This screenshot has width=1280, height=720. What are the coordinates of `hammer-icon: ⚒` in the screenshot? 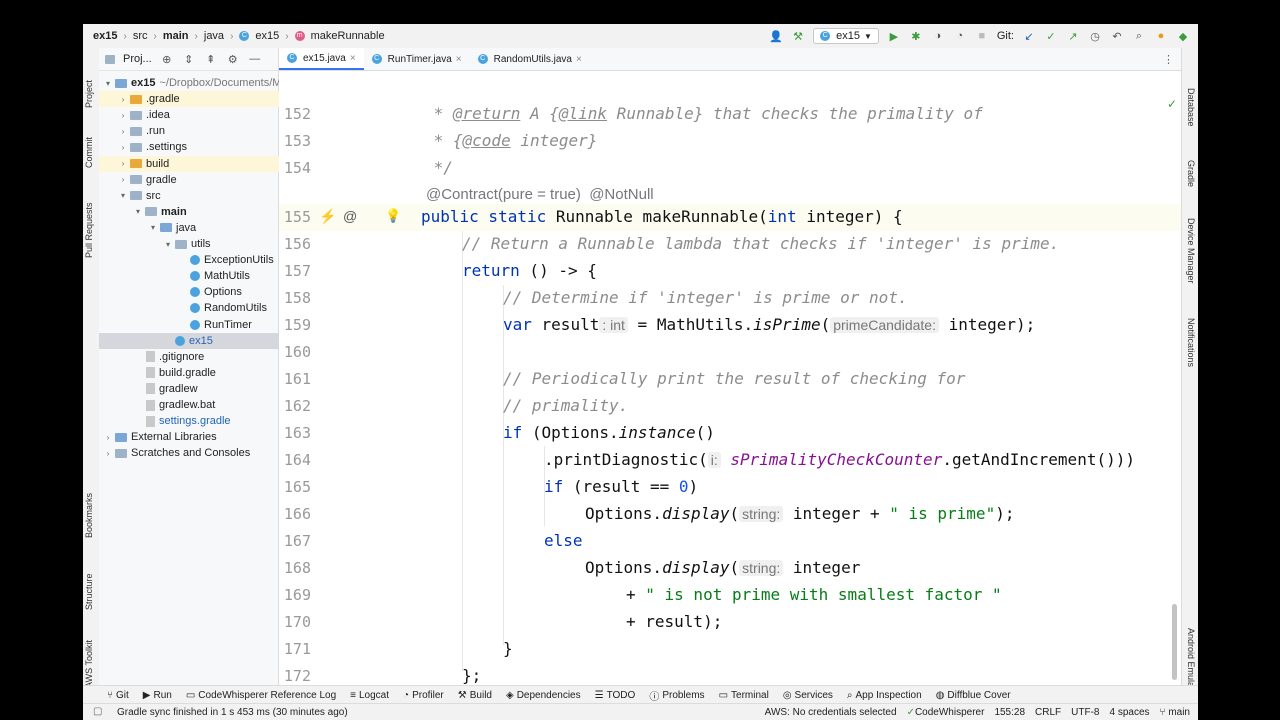 It's located at (798, 36).